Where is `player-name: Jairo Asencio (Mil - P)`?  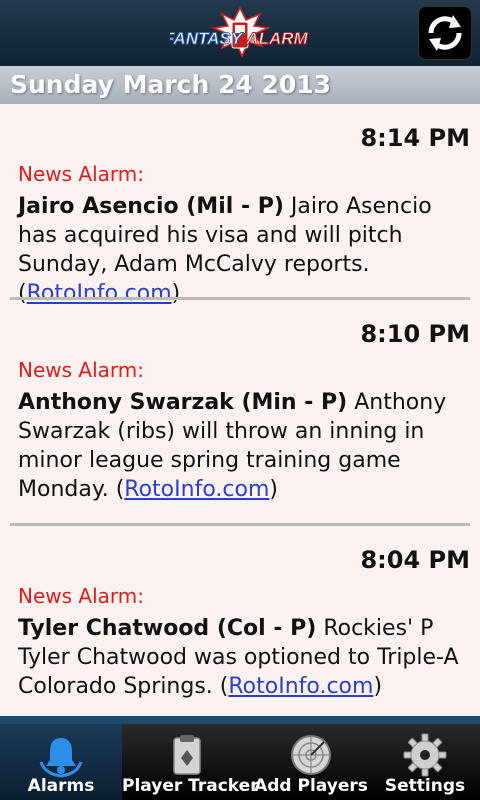
player-name: Jairo Asencio (Mil - P) is located at coordinates (151, 206).